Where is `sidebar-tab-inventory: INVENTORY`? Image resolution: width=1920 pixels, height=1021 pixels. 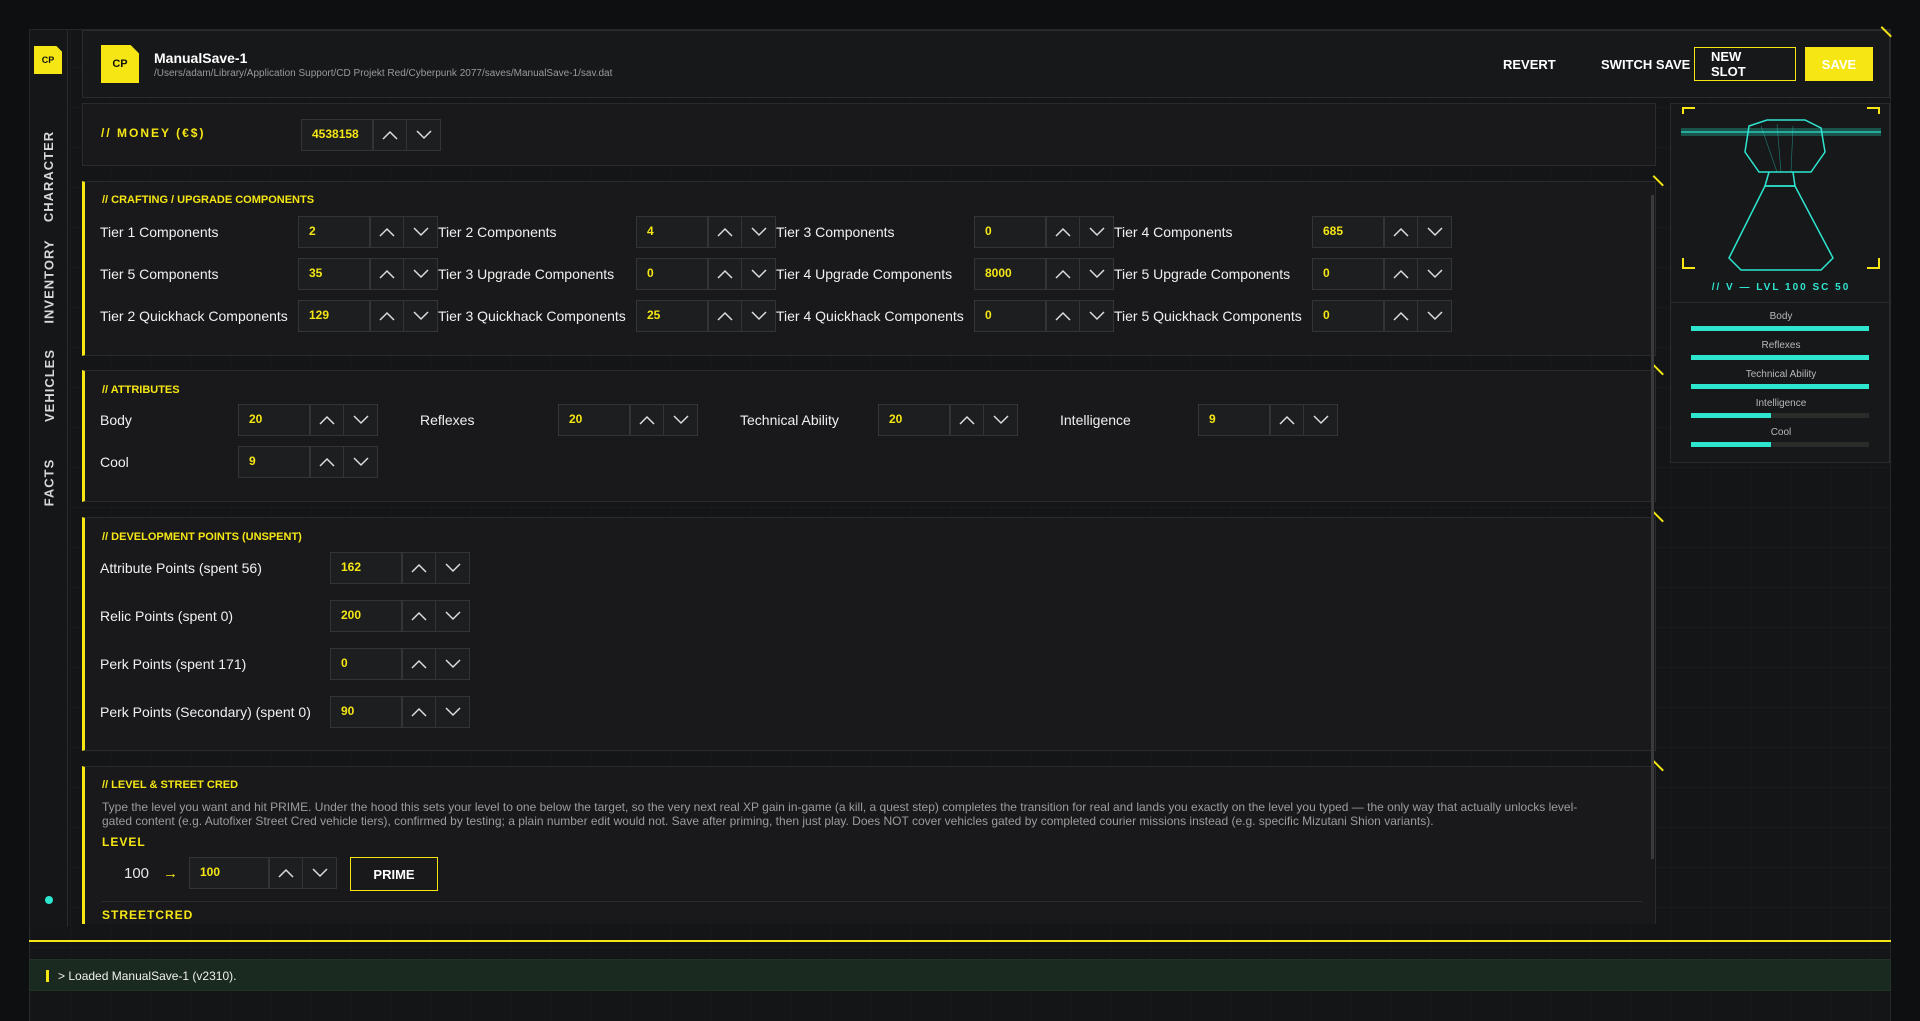
sidebar-tab-inventory: INVENTORY is located at coordinates (49, 281).